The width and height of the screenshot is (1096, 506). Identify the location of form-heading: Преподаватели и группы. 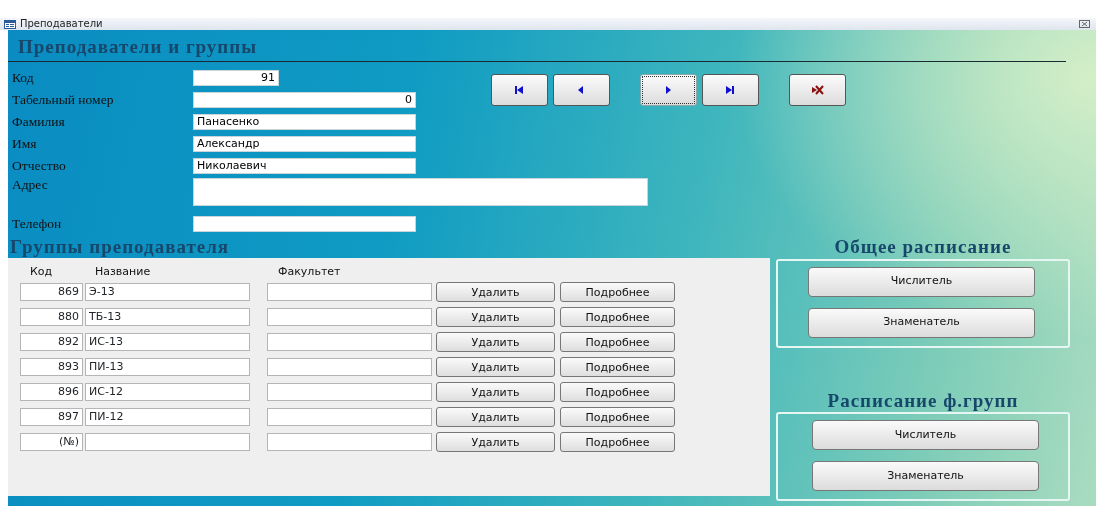
(138, 47).